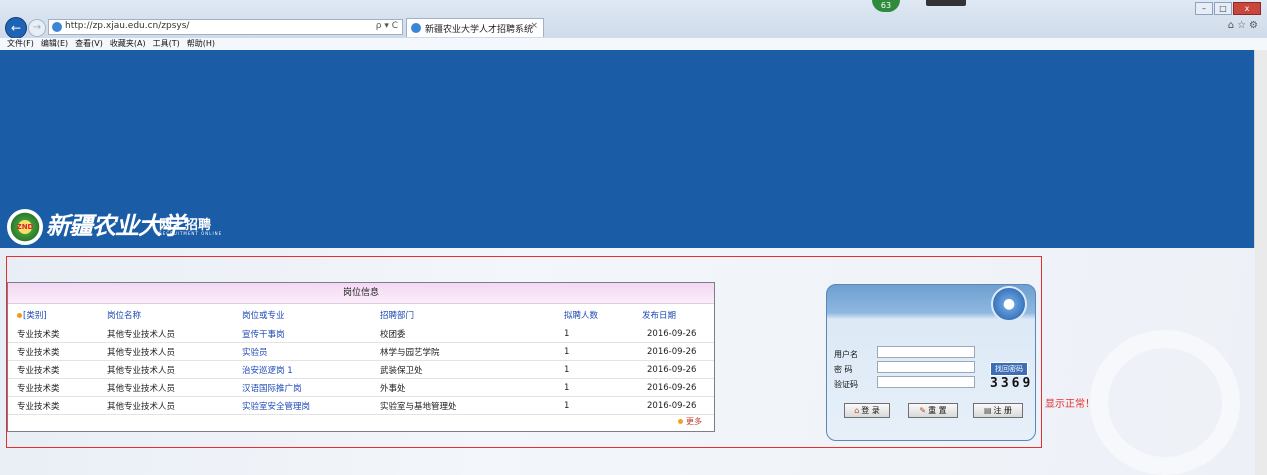 The height and width of the screenshot is (475, 1267). Describe the element at coordinates (1232, 25) in the screenshot. I see `home-icon: ⌂` at that location.